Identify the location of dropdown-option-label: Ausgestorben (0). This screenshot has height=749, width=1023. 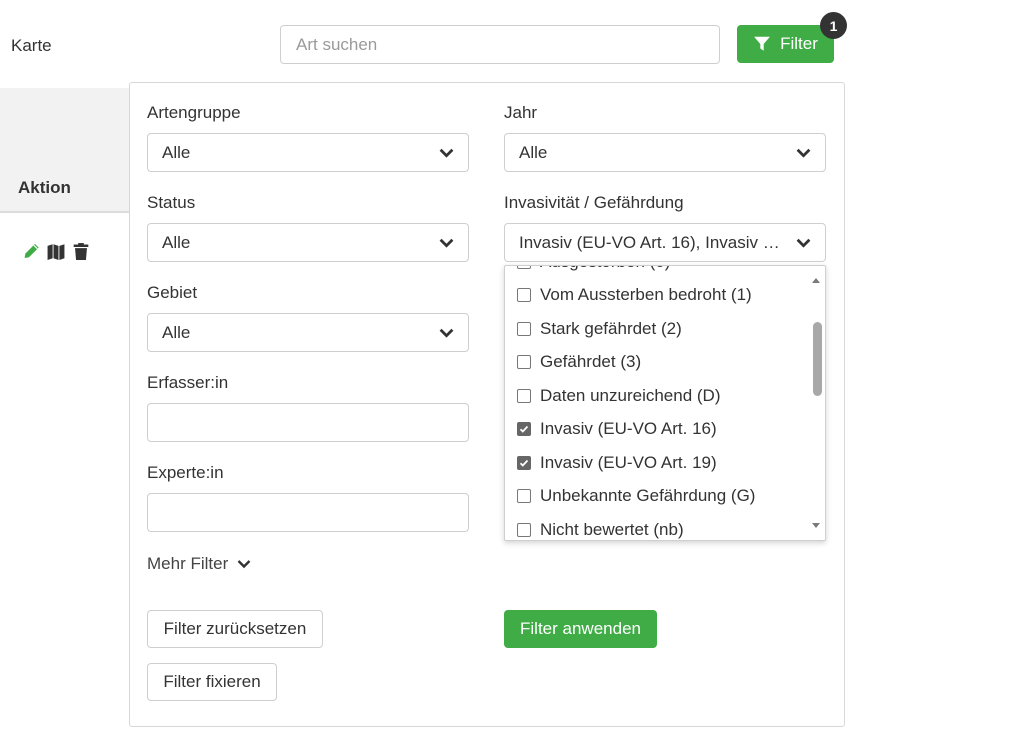
(605, 269).